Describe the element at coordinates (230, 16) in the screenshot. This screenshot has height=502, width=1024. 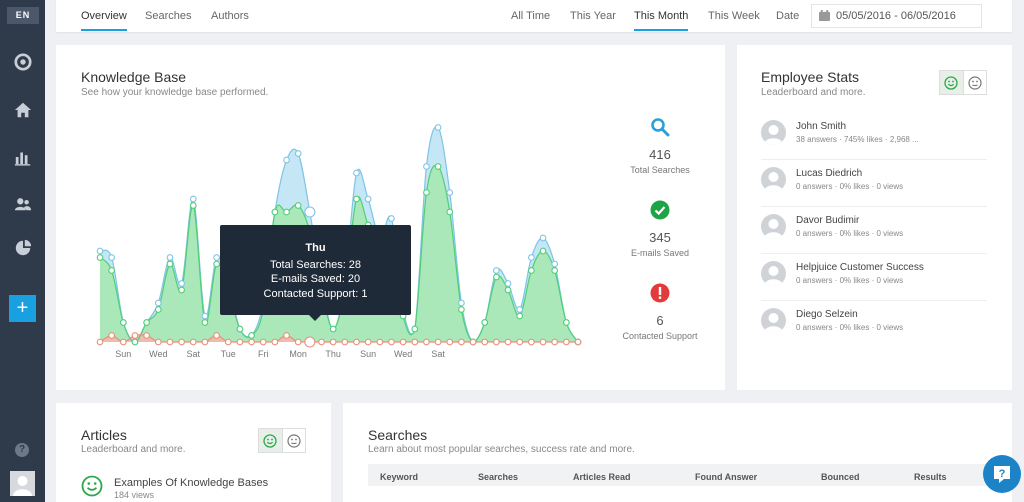
I see `tab-authors: Authors` at that location.